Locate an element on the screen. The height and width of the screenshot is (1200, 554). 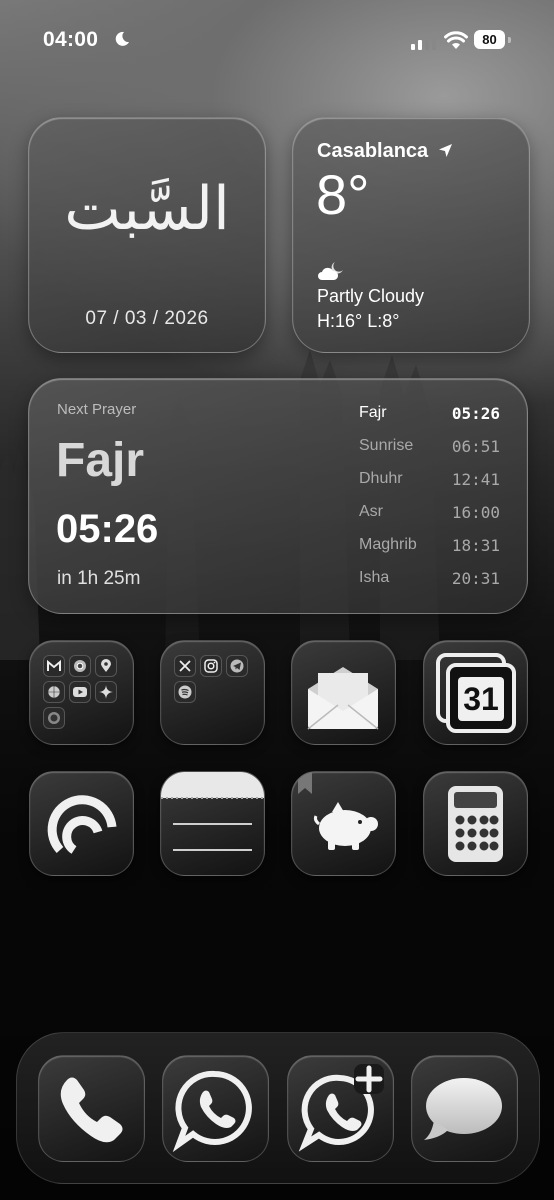
folder-google is located at coordinates (81, 692).